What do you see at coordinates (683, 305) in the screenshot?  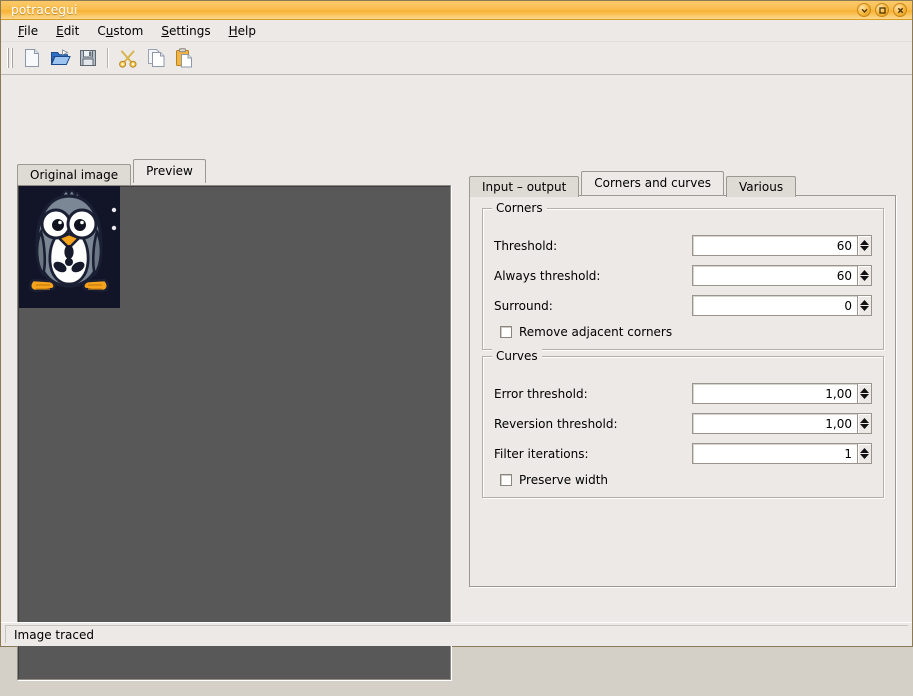 I see `surround-row: Surround: 0` at bounding box center [683, 305].